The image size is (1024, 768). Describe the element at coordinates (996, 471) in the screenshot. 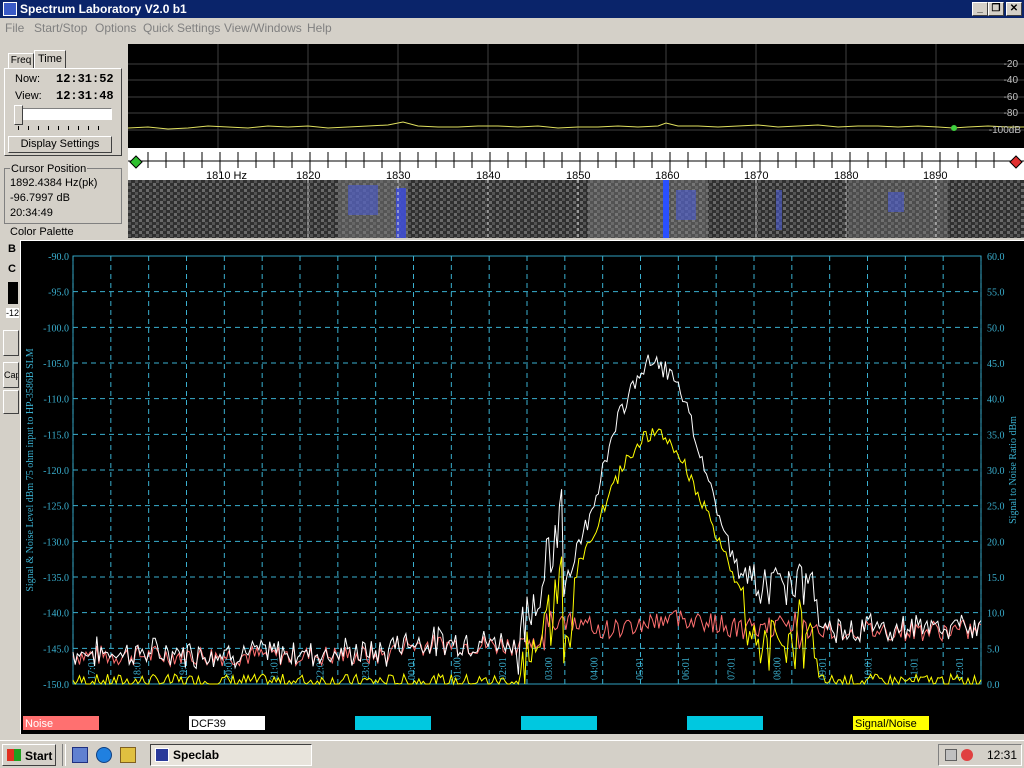

I see `y2-tick-label: 30.0` at that location.